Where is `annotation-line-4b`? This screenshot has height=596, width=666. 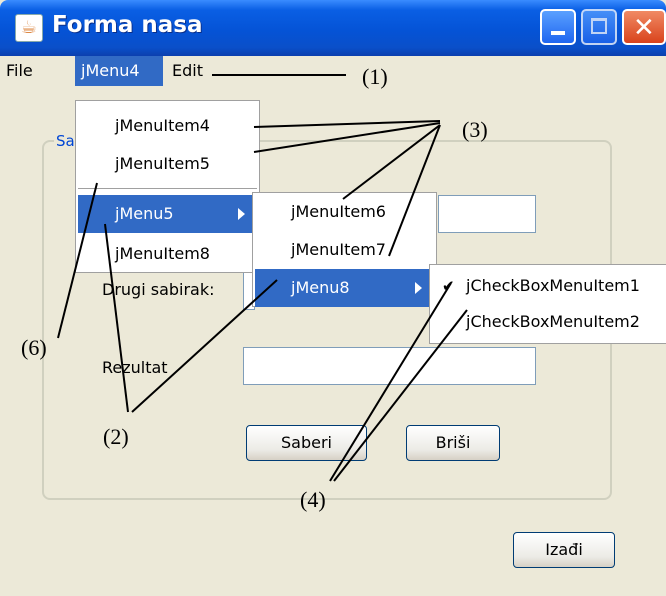
annotation-line-4b is located at coordinates (400, 395).